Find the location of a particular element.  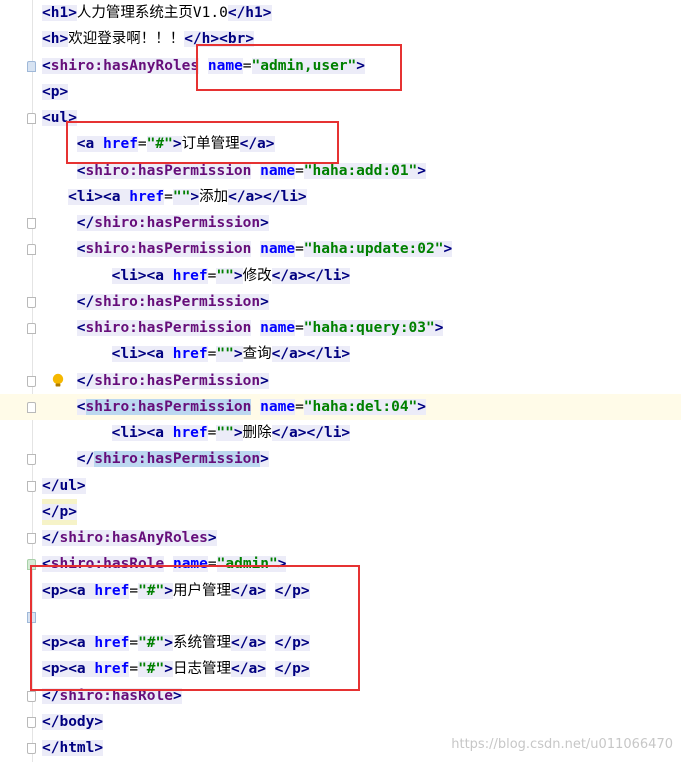

code-text: </html> is located at coordinates (73, 748).